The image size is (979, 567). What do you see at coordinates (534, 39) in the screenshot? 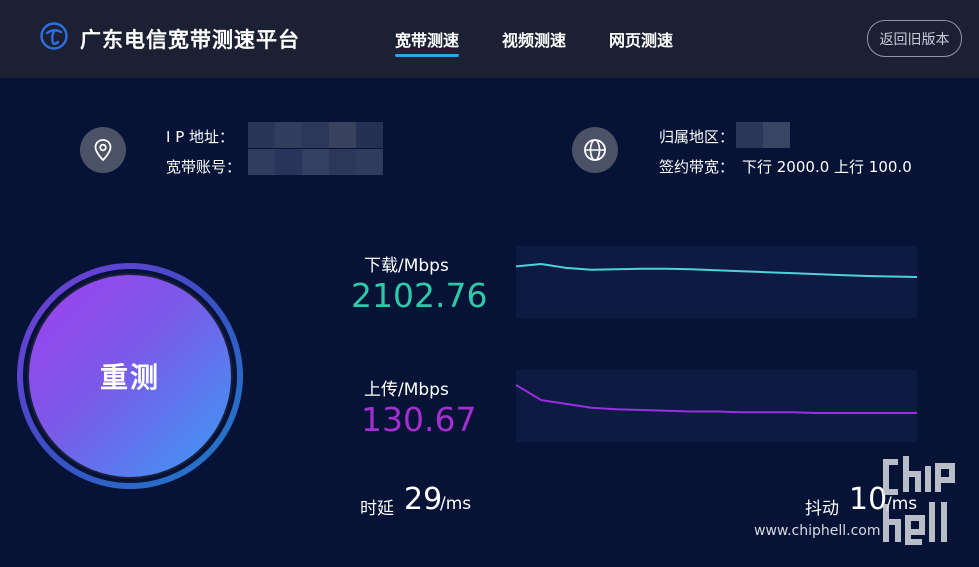
I see `tab-video-speed: 视频测速` at bounding box center [534, 39].